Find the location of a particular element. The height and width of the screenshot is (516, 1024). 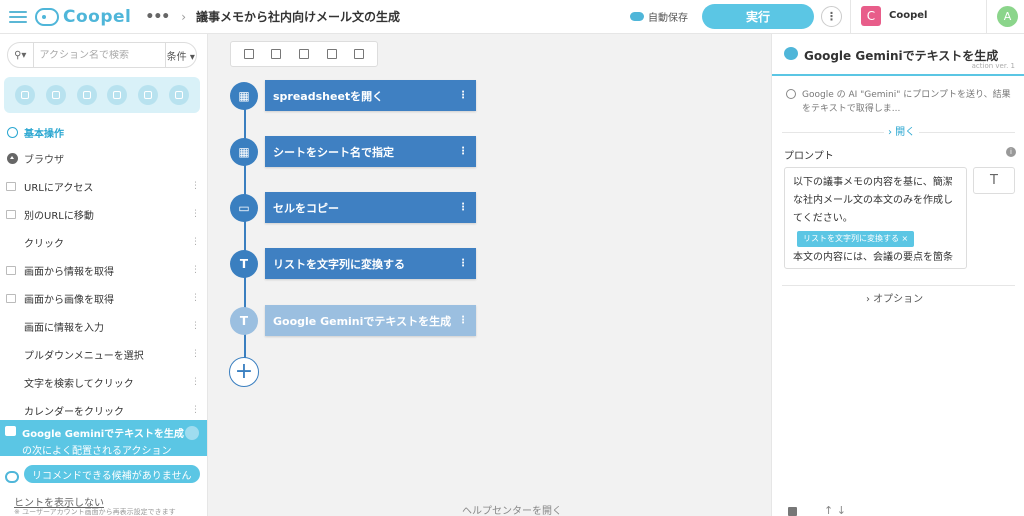

add-node-button: + is located at coordinates (244, 372).